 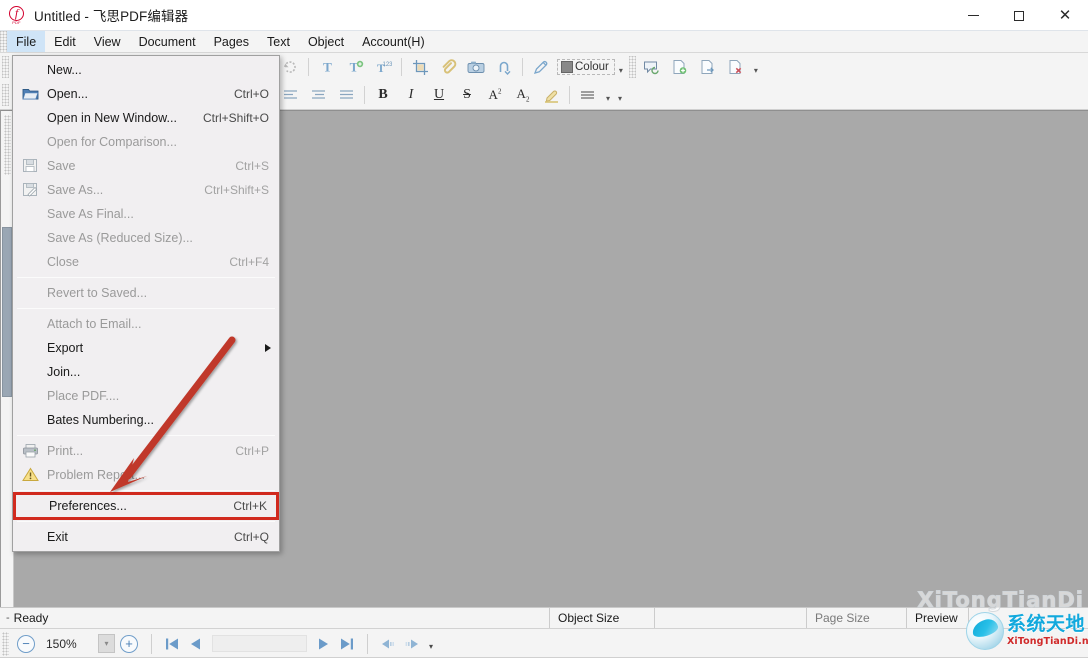 I want to click on colour-picker: Colour, so click(x=586, y=67).